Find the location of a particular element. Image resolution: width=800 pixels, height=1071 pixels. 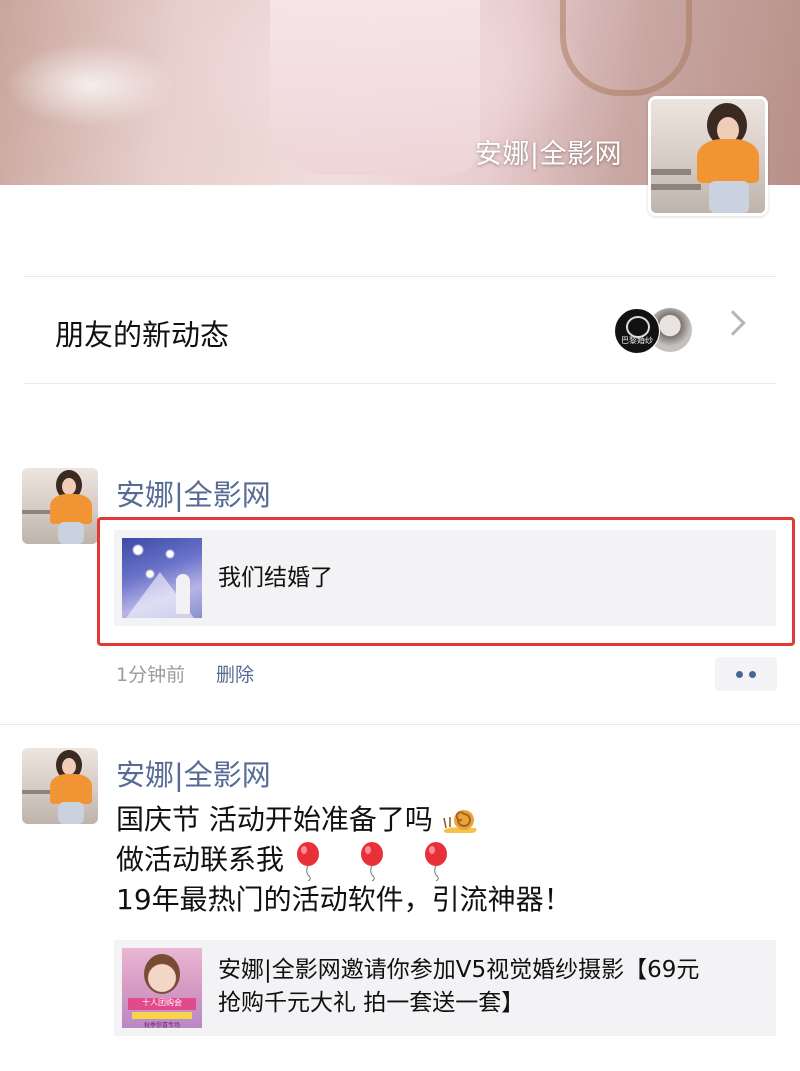

thumb-banner-text: 十人团购会 is located at coordinates (162, 1002).